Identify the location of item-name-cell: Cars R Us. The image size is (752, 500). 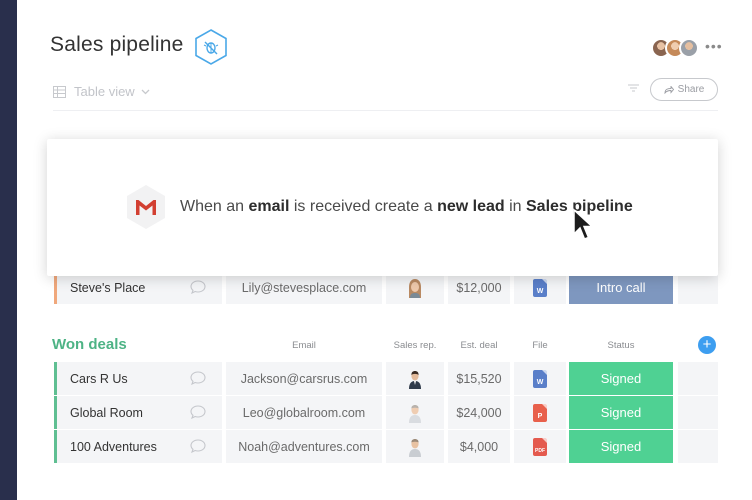
(138, 378).